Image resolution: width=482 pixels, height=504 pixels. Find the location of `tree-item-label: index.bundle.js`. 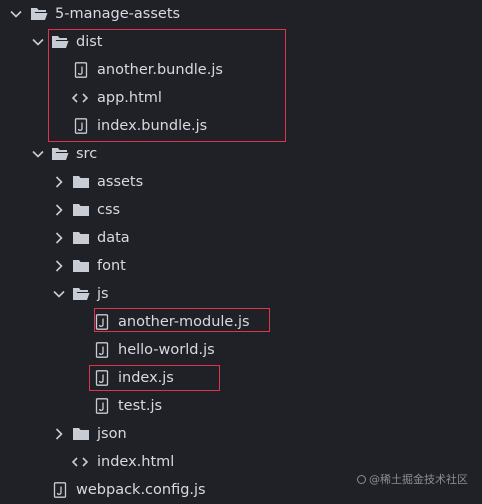

tree-item-label: index.bundle.js is located at coordinates (152, 126).